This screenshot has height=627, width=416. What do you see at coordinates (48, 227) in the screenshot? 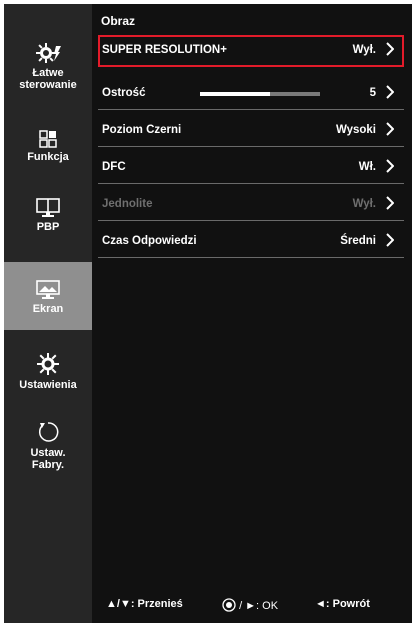
I see `sidebar-item-label: PBP` at bounding box center [48, 227].